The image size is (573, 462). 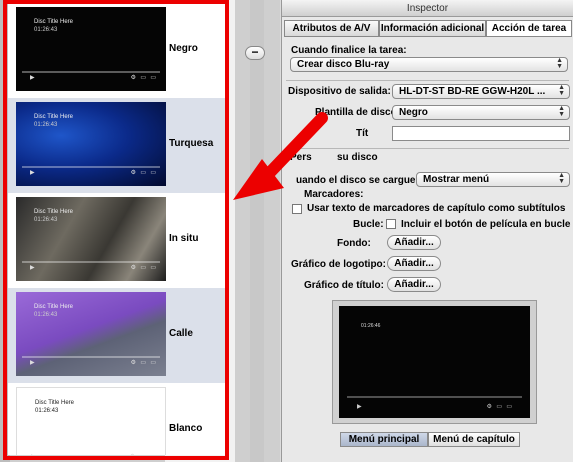 I want to click on tab-av-attributes: Atributos de A/V, so click(x=331, y=28).